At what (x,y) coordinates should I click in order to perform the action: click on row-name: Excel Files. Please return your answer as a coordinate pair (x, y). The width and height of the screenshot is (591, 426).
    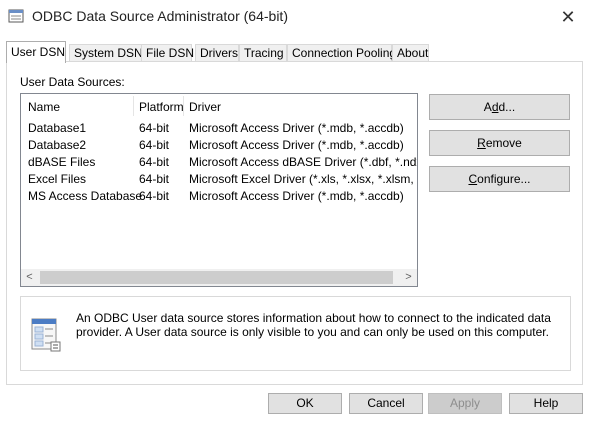
    Looking at the image, I should click on (57, 179).